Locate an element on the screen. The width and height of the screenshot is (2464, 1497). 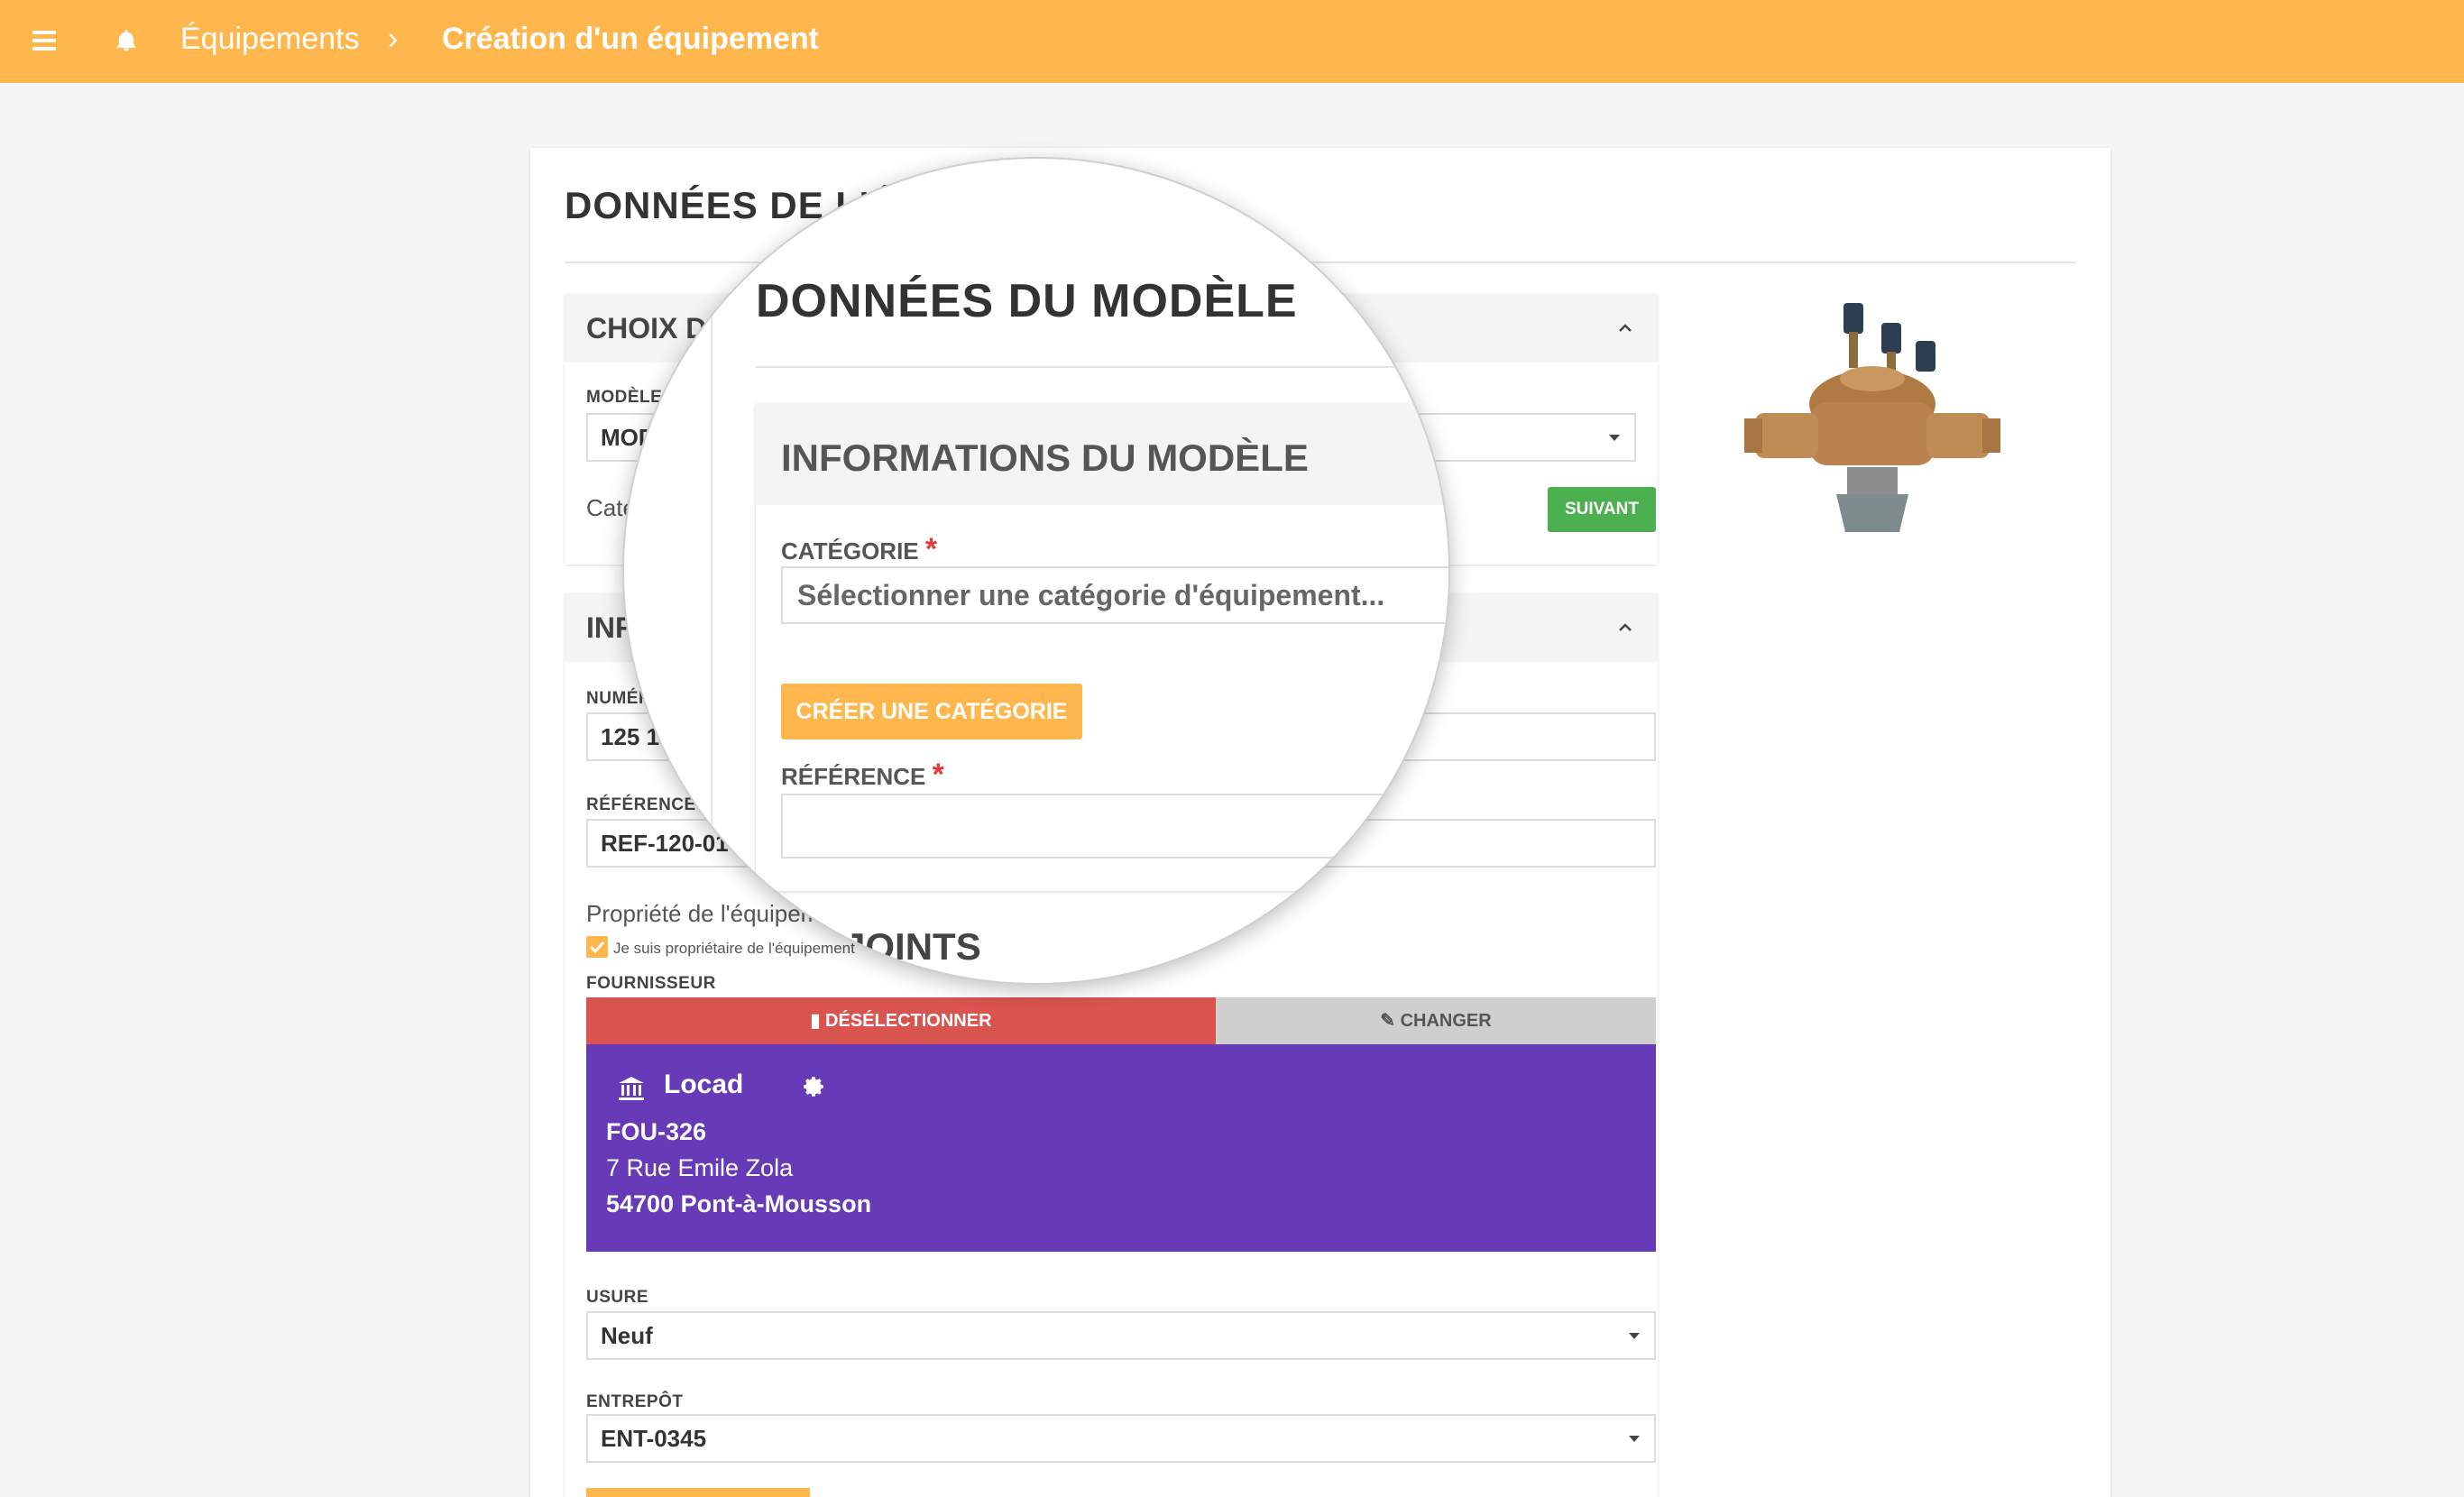
owner-checkbox is located at coordinates (597, 947).